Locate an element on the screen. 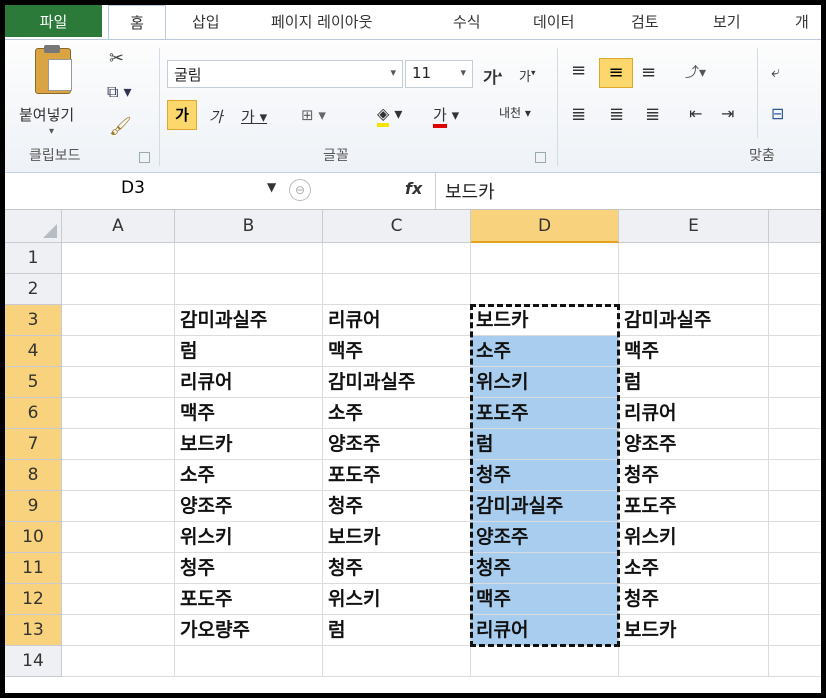 This screenshot has width=826, height=698. cell-e9: 포도주 is located at coordinates (694, 506).